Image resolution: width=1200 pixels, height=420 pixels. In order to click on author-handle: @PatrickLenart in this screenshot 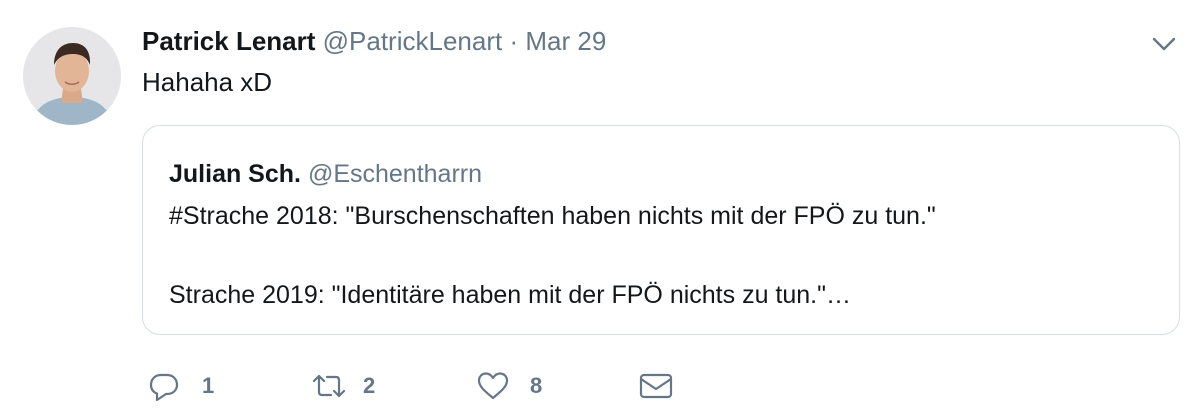, I will do `click(413, 41)`.